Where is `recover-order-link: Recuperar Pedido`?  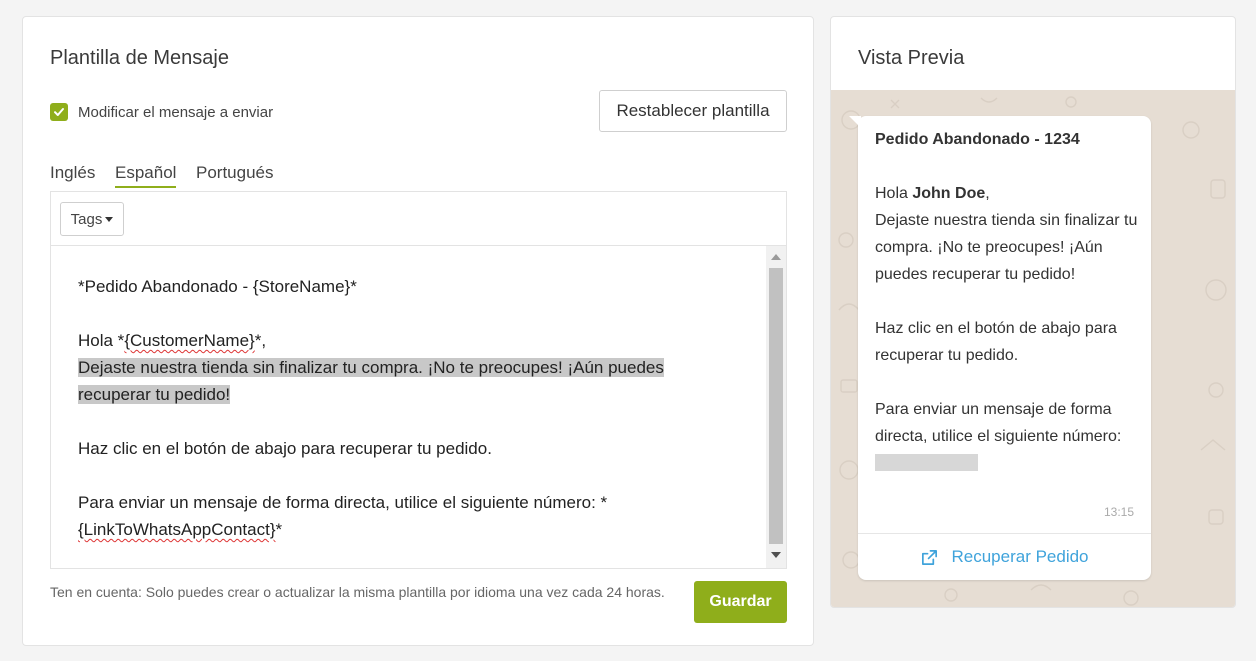 recover-order-link: Recuperar Pedido is located at coordinates (1004, 557).